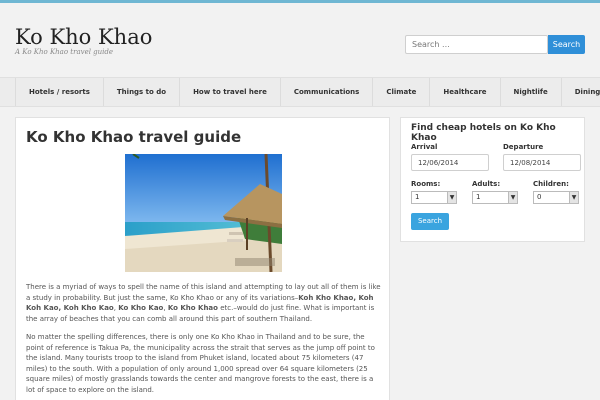 This screenshot has width=600, height=400. What do you see at coordinates (142, 92) in the screenshot?
I see `nav-item-things-to-do: Things to do` at bounding box center [142, 92].